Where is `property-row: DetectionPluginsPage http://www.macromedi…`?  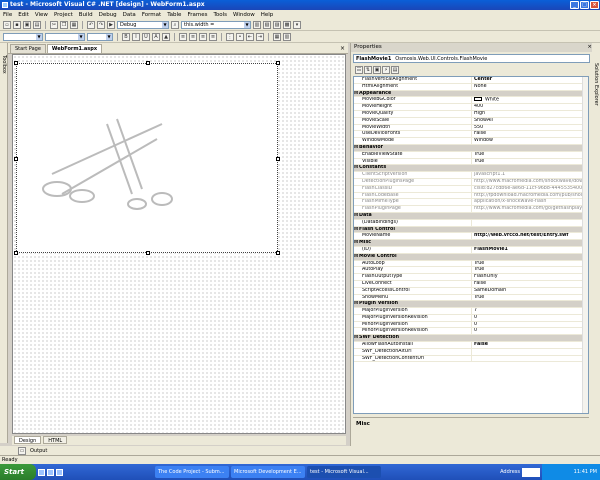 property-row: DetectionPluginsPage http://www.macromedi… is located at coordinates (471, 182).